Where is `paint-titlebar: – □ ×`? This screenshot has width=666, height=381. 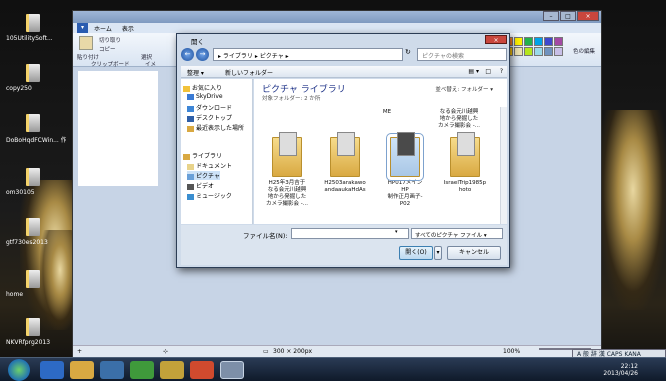 paint-titlebar: – □ × is located at coordinates (337, 17).